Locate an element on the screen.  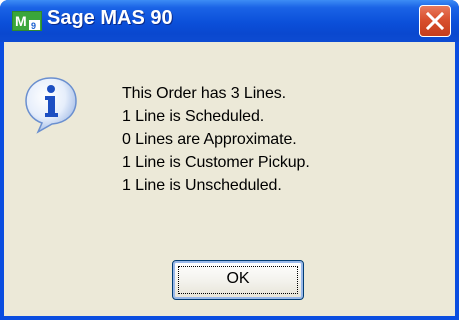
message-line: 0 Lines are Approximate. is located at coordinates (209, 139).